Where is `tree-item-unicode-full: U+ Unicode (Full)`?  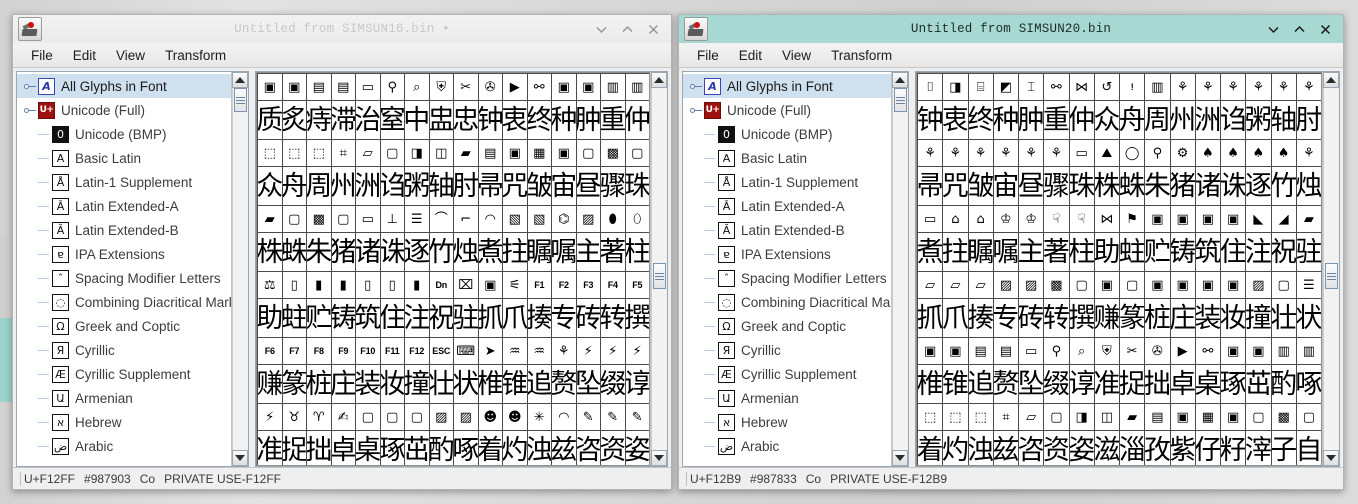
tree-item-unicode-full: U+ Unicode (Full) is located at coordinates (787, 110).